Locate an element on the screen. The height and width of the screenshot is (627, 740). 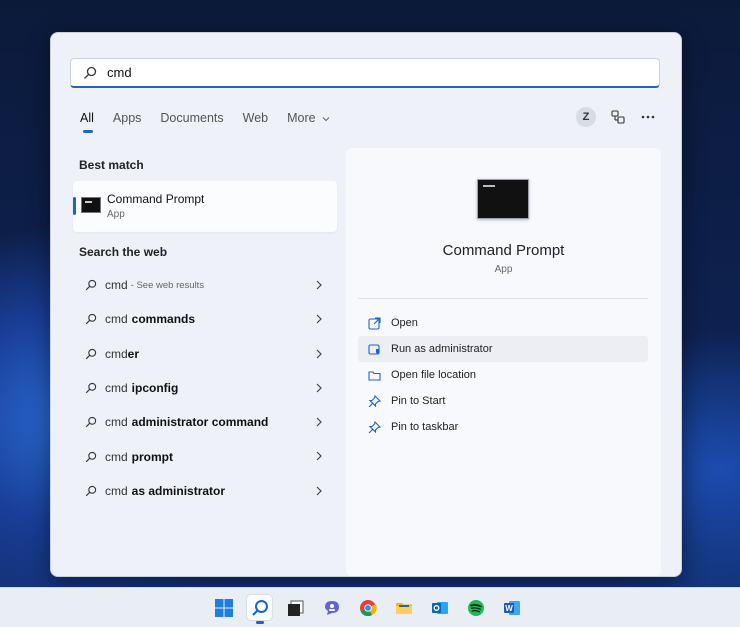
search-input is located at coordinates (357, 72).